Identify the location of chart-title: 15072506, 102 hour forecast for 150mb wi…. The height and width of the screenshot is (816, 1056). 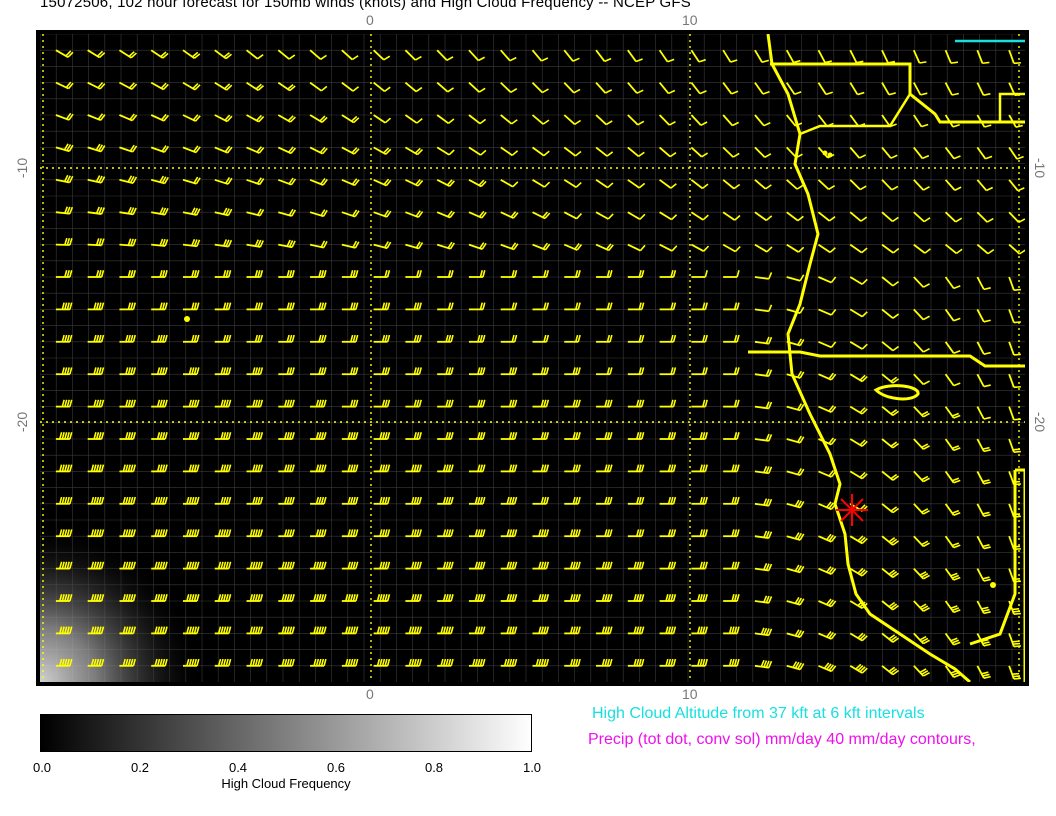
(365, 5).